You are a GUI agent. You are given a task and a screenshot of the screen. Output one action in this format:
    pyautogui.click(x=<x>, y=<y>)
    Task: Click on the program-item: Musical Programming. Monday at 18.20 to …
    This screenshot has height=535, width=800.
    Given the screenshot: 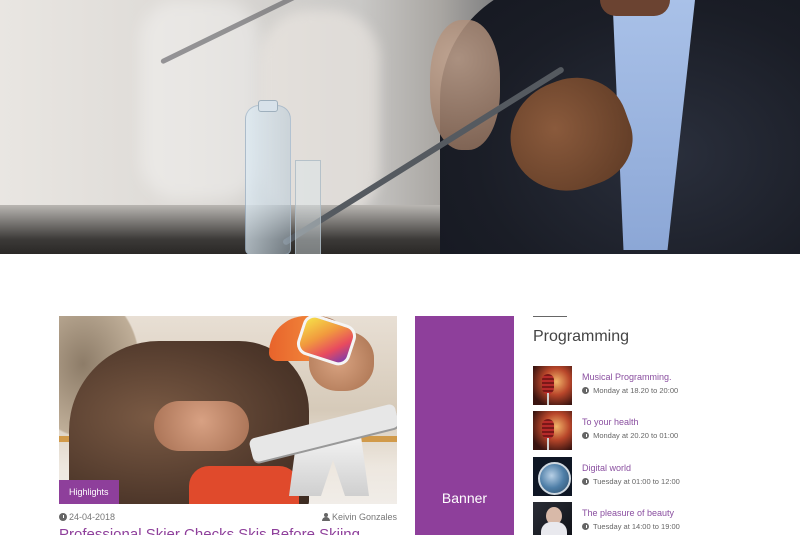 What is the action you would take?
    pyautogui.click(x=653, y=386)
    